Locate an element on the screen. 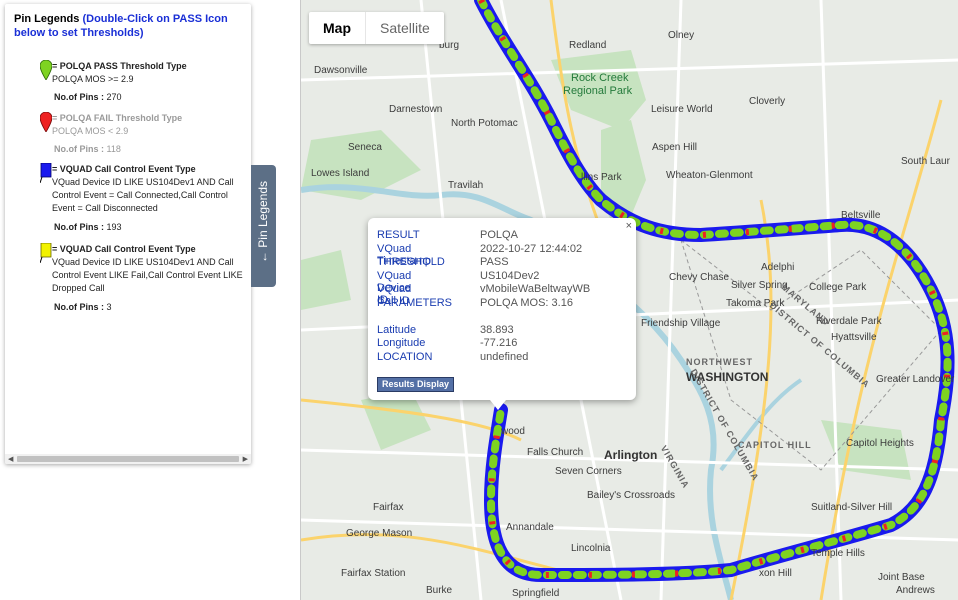 This screenshot has width=958, height=600. map-label: Fairfax Station is located at coordinates (373, 573).